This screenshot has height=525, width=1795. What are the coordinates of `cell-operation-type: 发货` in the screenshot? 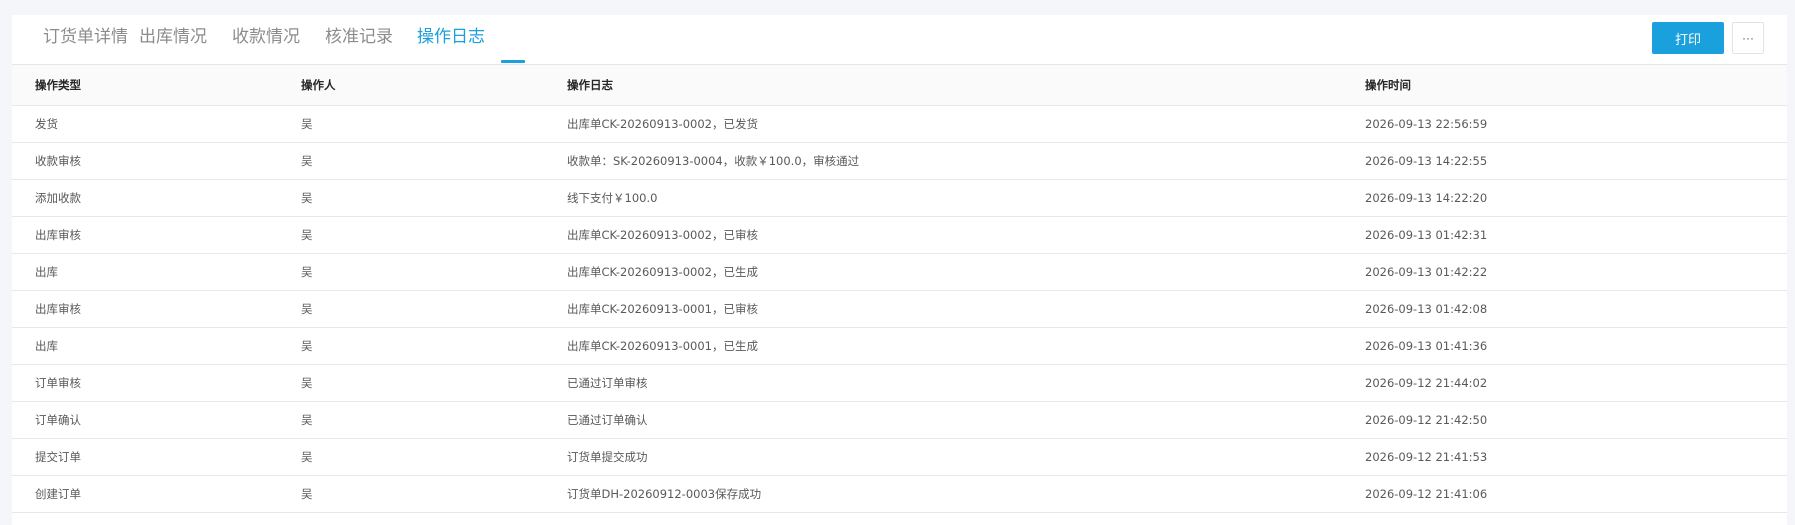 It's located at (145, 124).